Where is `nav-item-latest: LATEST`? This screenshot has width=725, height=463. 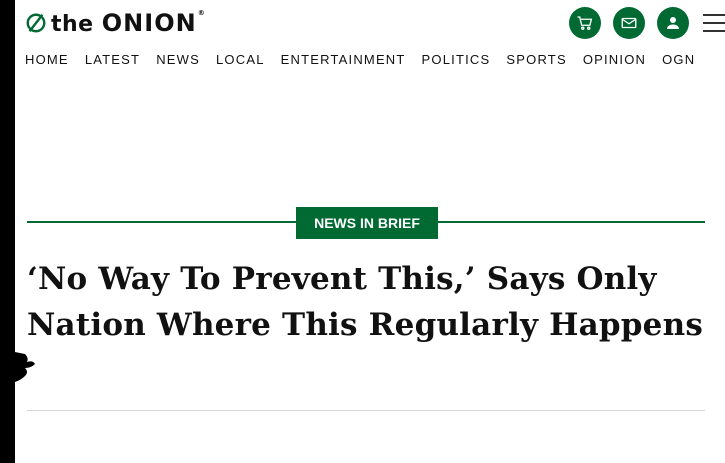
nav-item-latest: LATEST is located at coordinates (112, 59).